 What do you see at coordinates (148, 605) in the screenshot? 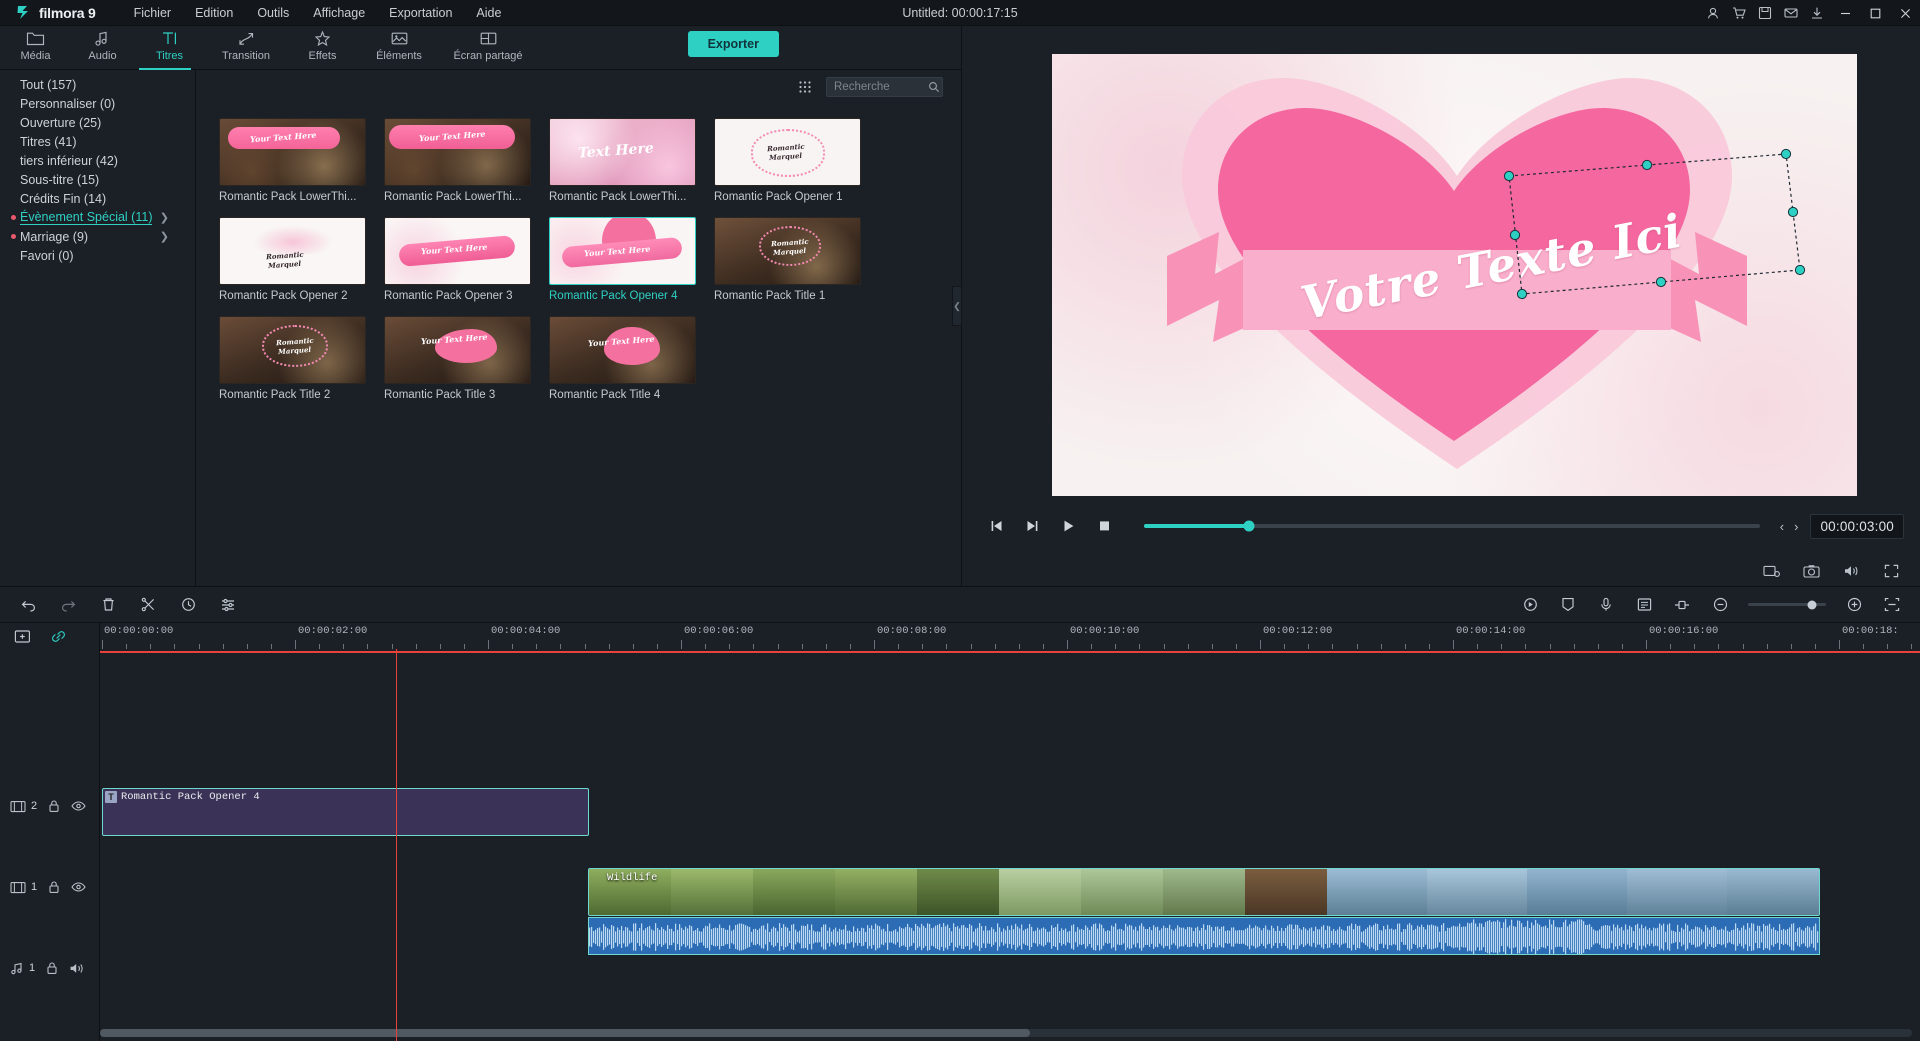
I see `split-icon` at bounding box center [148, 605].